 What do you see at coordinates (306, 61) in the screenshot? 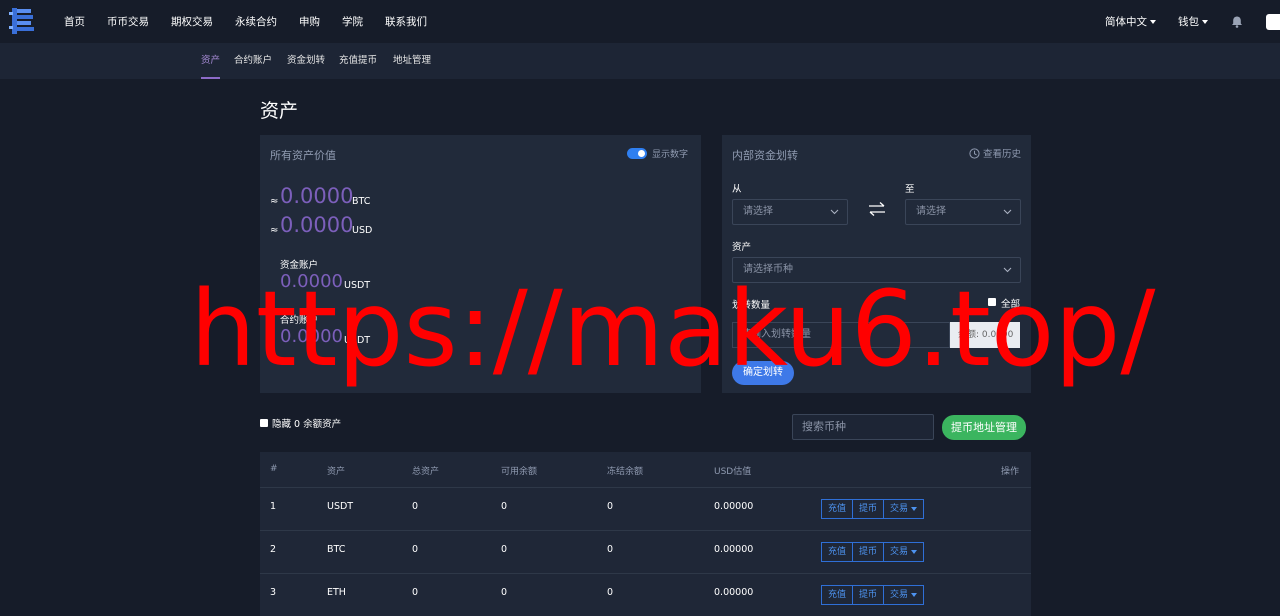
I see `subnav-fund-transfer: 资金划转` at bounding box center [306, 61].